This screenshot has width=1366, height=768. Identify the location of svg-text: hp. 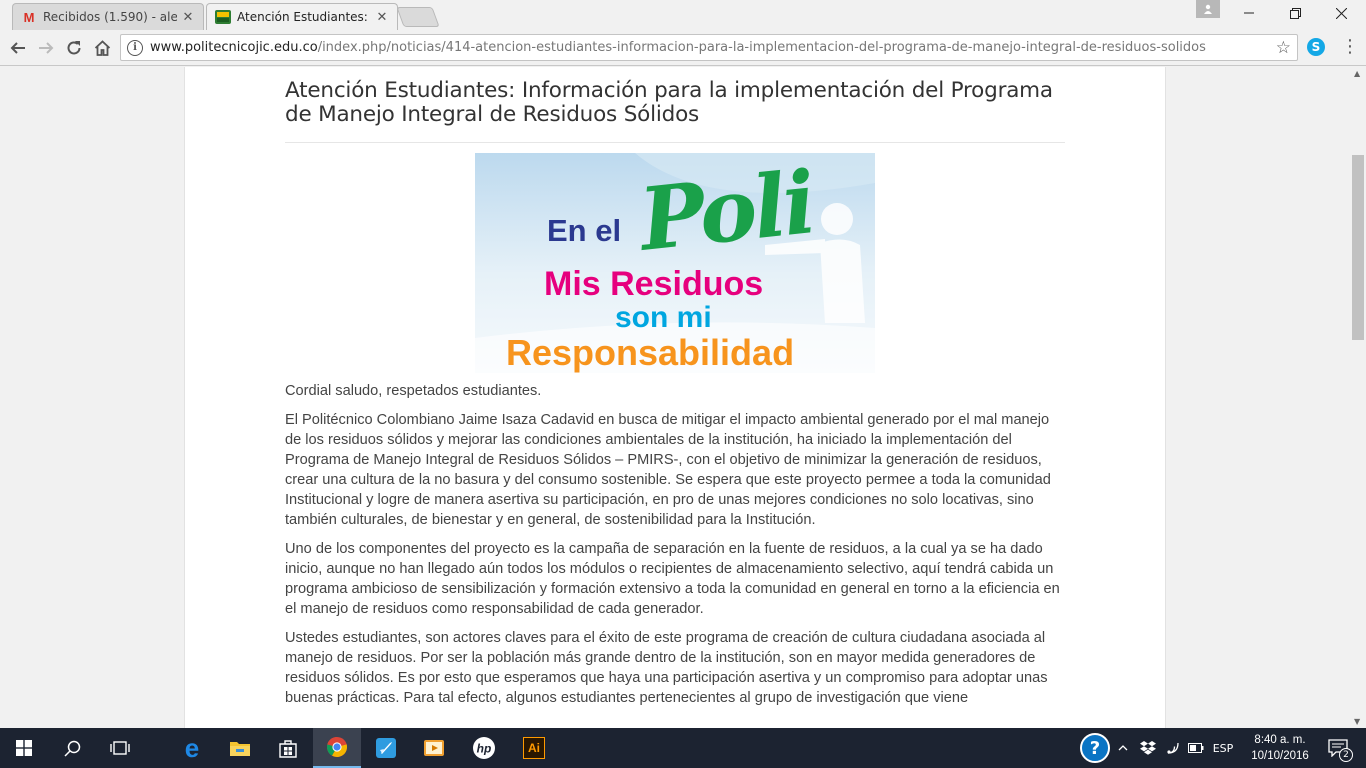
(484, 749).